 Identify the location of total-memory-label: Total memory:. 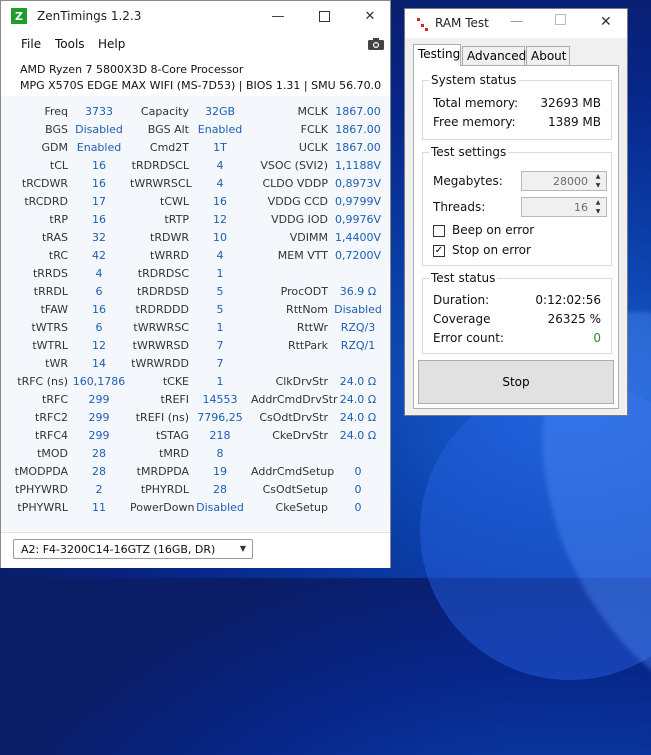
(476, 103).